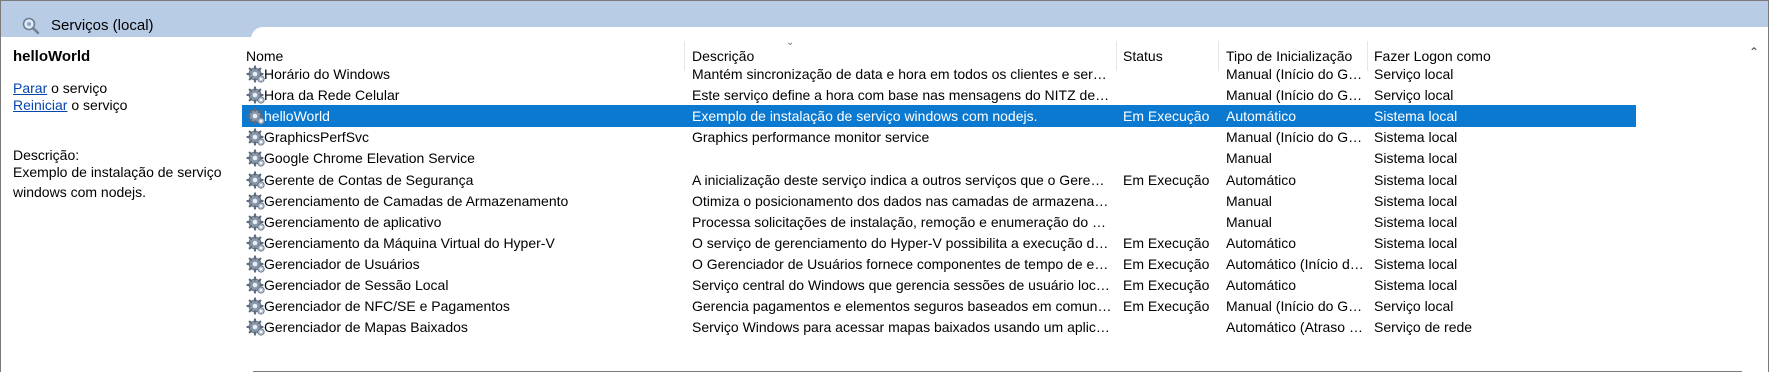 This screenshot has width=1769, height=372. Describe the element at coordinates (353, 221) in the screenshot. I see `service-name-cell: Gerenciamento de aplicativo` at that location.